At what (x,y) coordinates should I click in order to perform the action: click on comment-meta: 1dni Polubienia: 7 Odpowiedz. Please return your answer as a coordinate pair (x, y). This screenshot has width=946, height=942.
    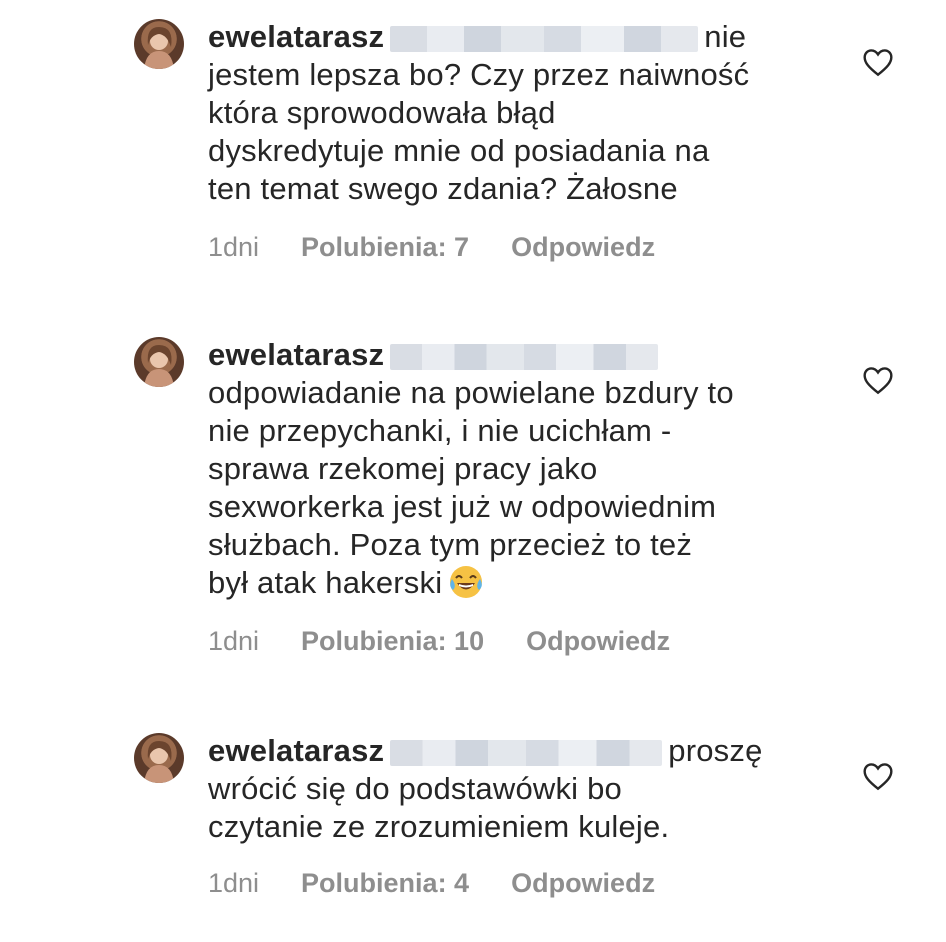
    Looking at the image, I should click on (431, 247).